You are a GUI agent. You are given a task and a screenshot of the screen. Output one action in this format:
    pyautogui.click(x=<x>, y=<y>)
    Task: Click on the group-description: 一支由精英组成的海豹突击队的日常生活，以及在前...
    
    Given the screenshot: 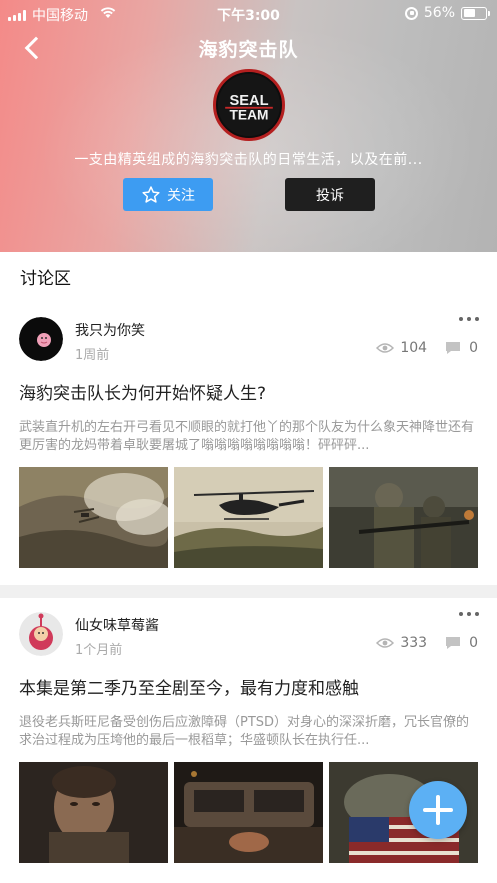 What is the action you would take?
    pyautogui.click(x=248, y=160)
    